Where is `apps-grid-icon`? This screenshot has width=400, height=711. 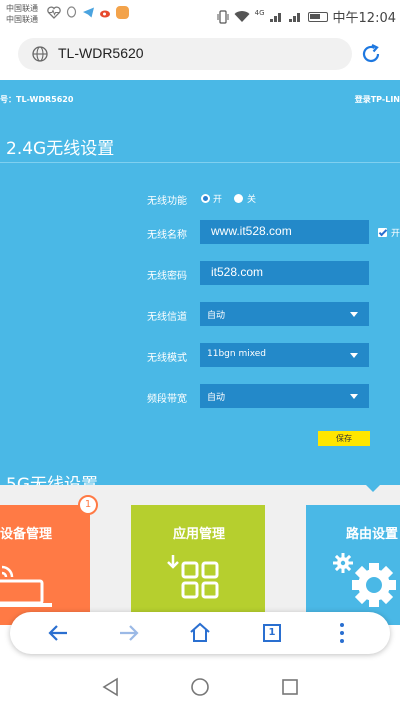
apps-grid-icon is located at coordinates (193, 577).